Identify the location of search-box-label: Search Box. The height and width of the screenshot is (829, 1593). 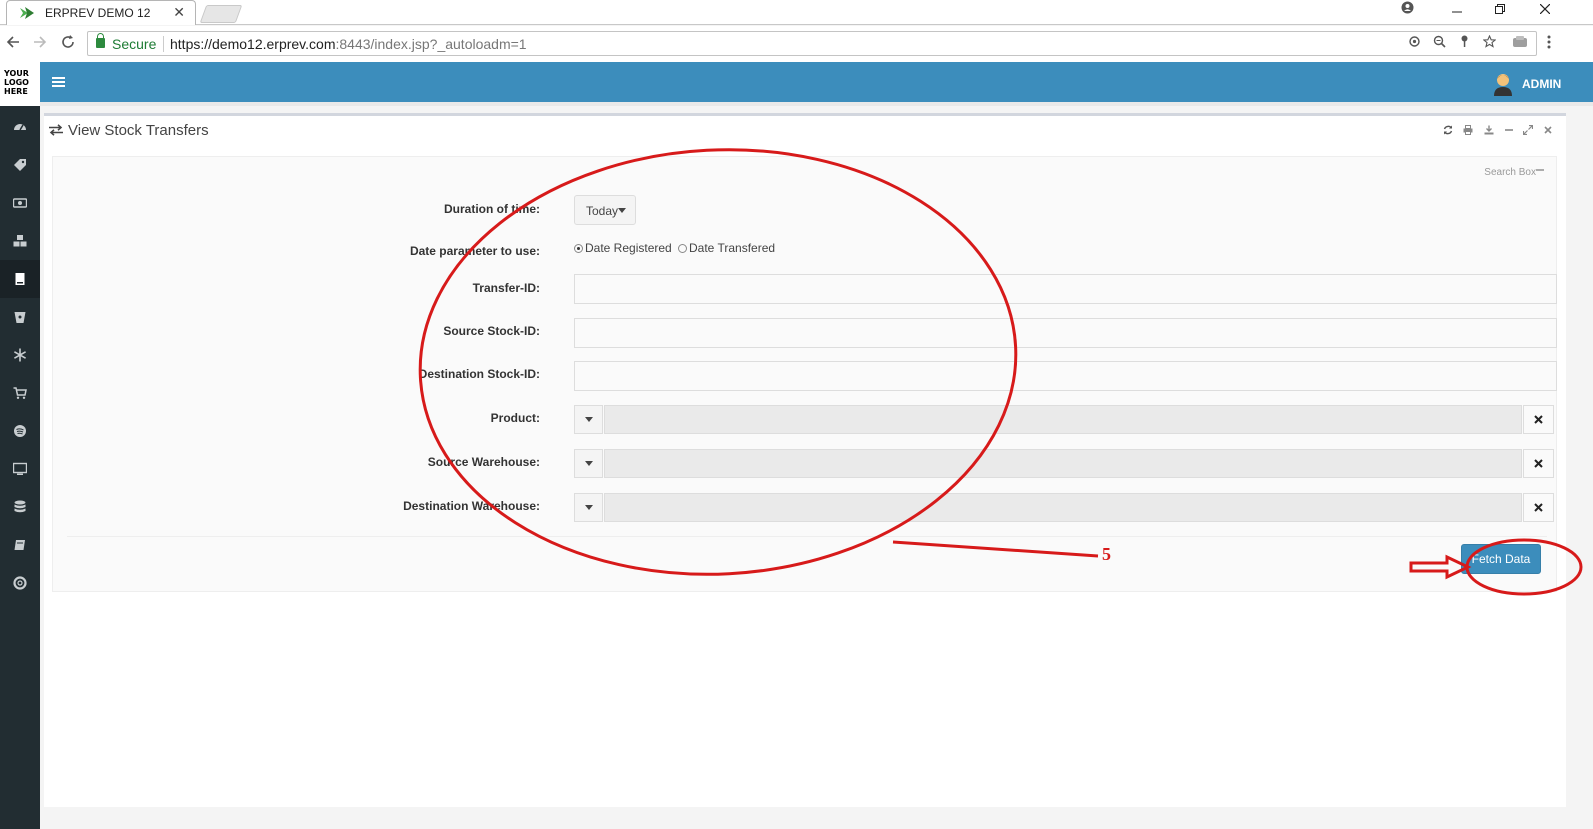
(1514, 172).